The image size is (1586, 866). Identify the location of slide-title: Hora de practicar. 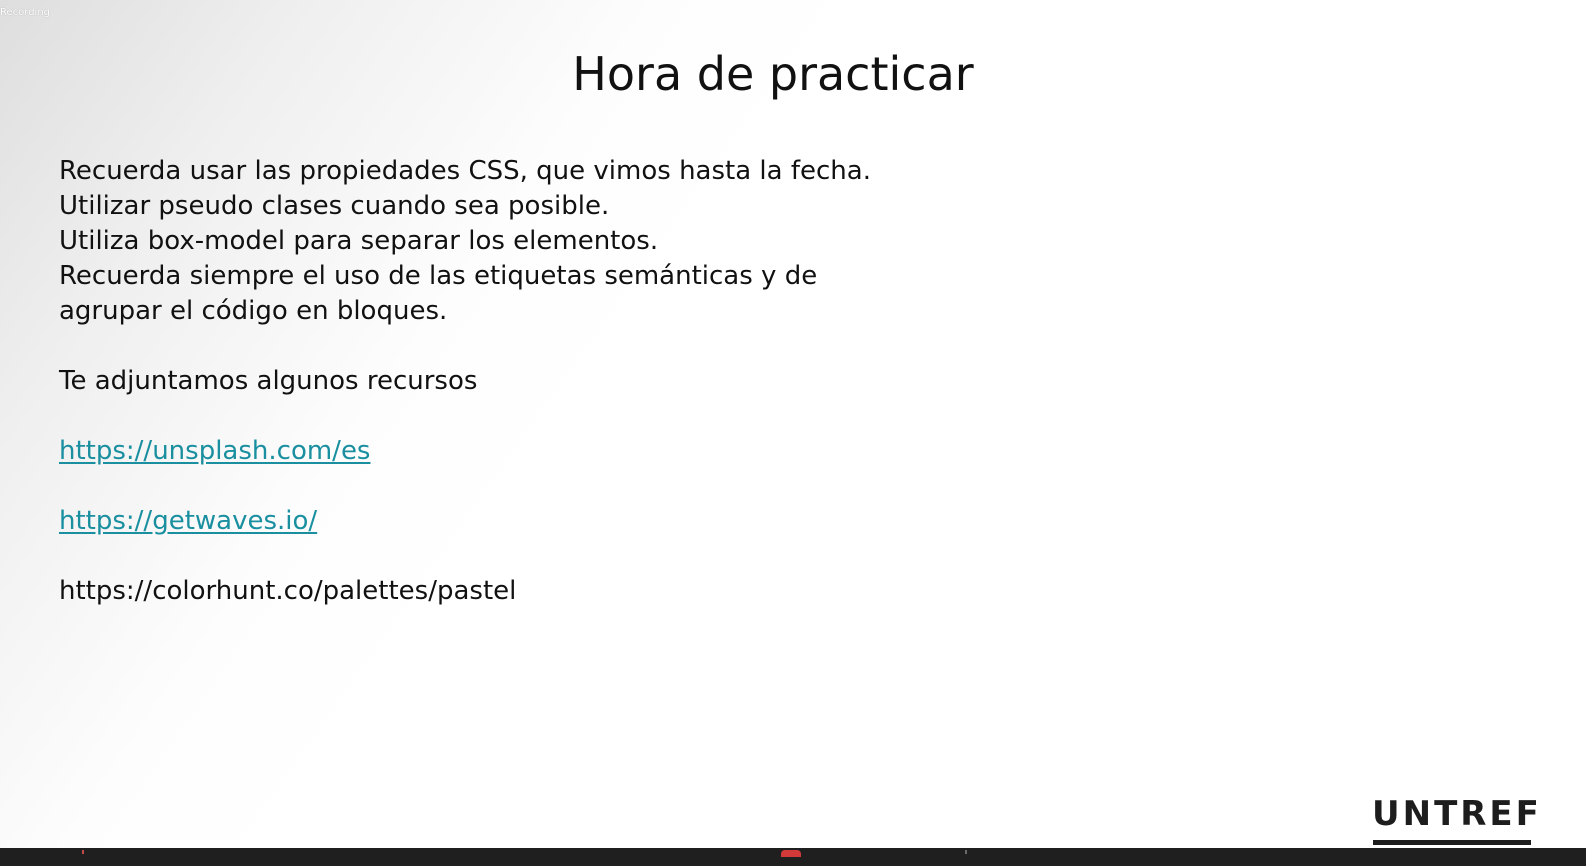
(773, 74).